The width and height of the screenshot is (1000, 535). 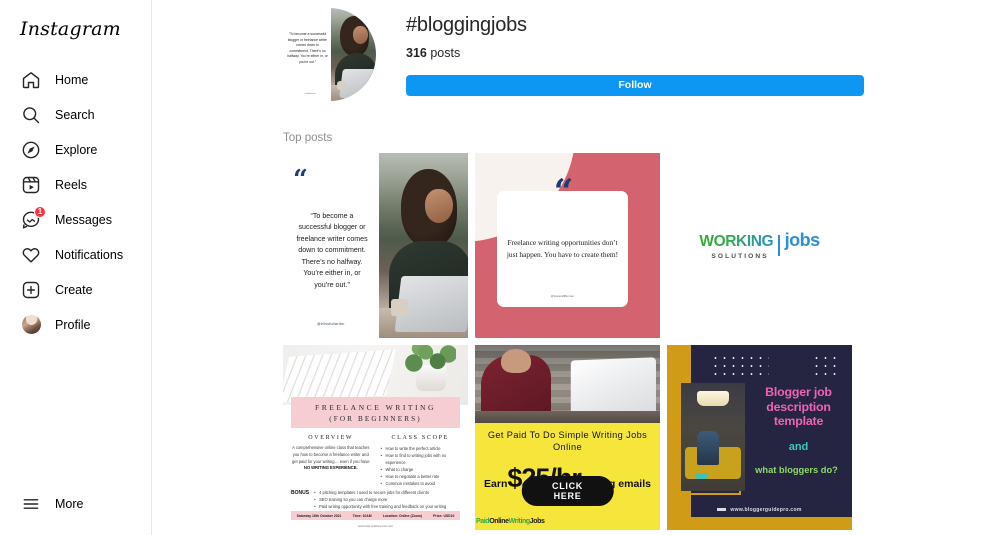 I want to click on flyer-title-line2: (FOR BEGINNERS), so click(x=375, y=418).